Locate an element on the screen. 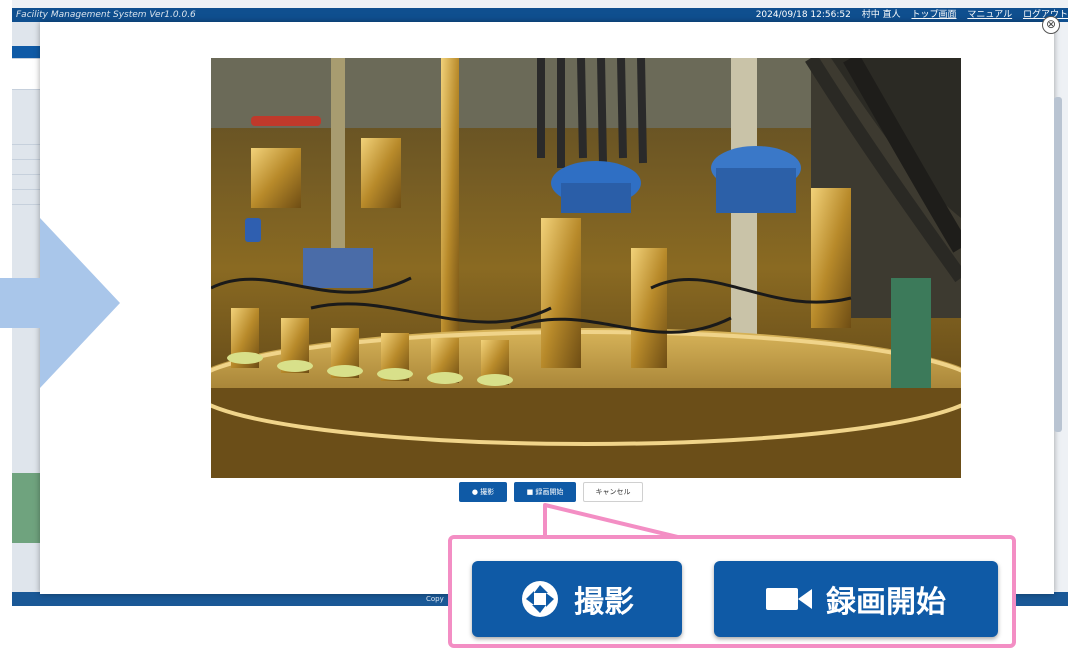  record-start-label: 録画開始 is located at coordinates (886, 602).